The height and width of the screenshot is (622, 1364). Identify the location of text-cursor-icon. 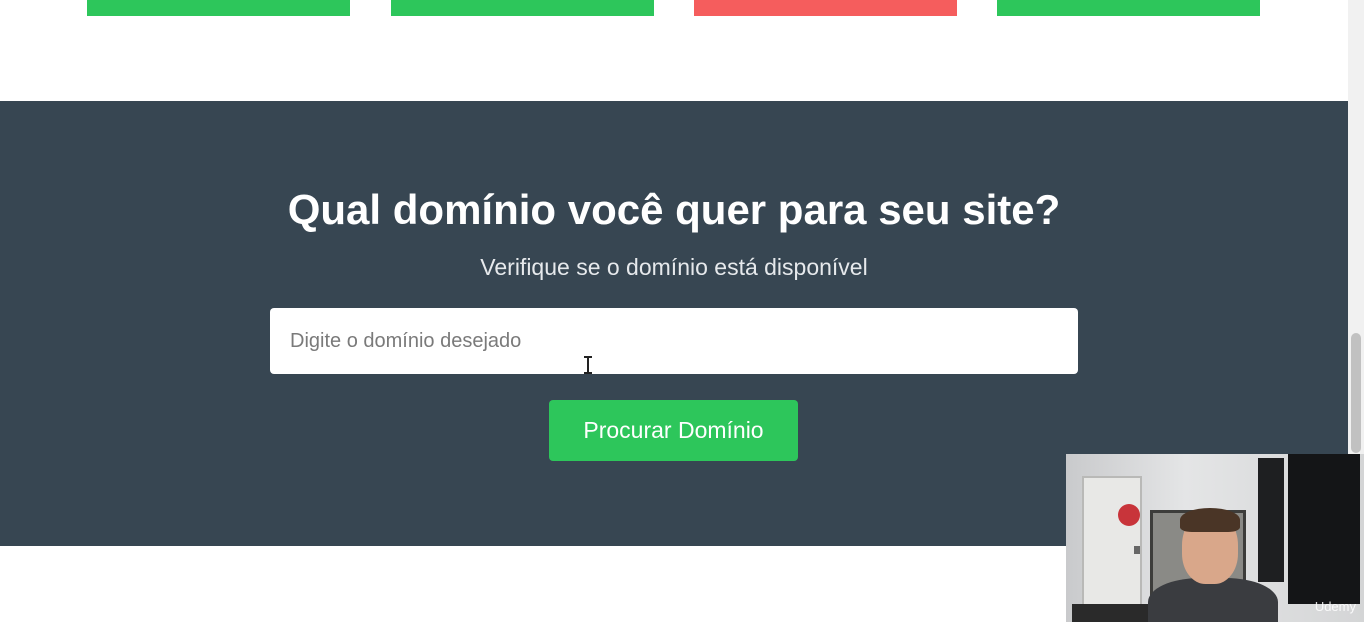
(588, 365).